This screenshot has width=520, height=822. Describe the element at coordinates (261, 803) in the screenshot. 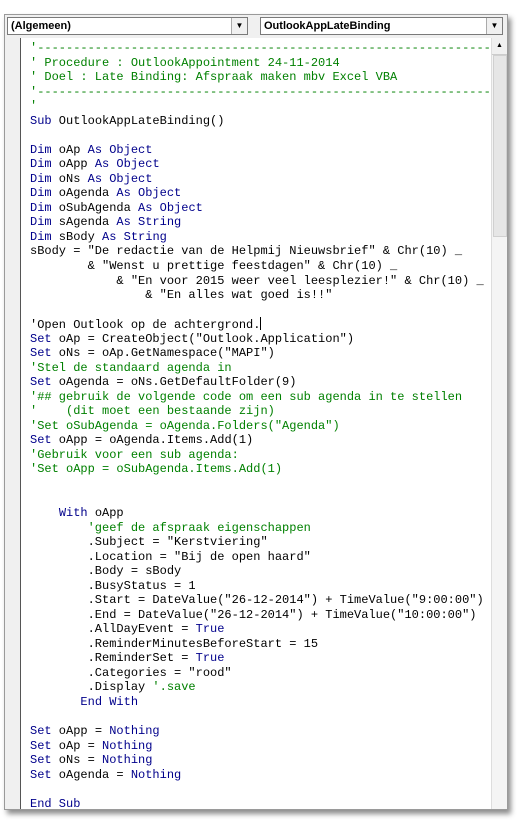

I see `code-line: End Sub` at that location.